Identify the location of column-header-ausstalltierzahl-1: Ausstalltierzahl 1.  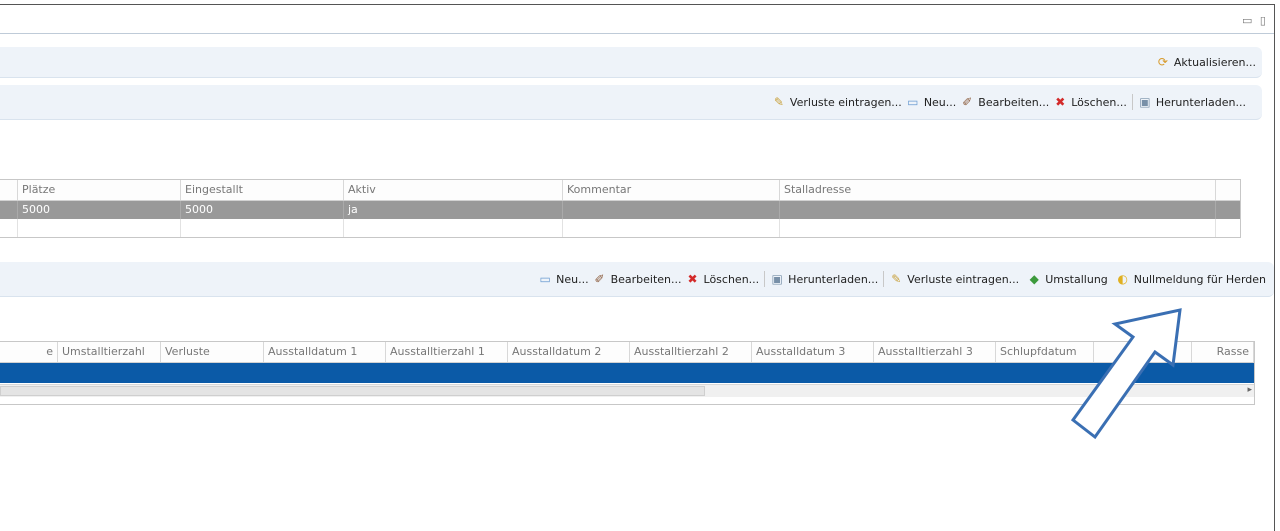
(447, 352).